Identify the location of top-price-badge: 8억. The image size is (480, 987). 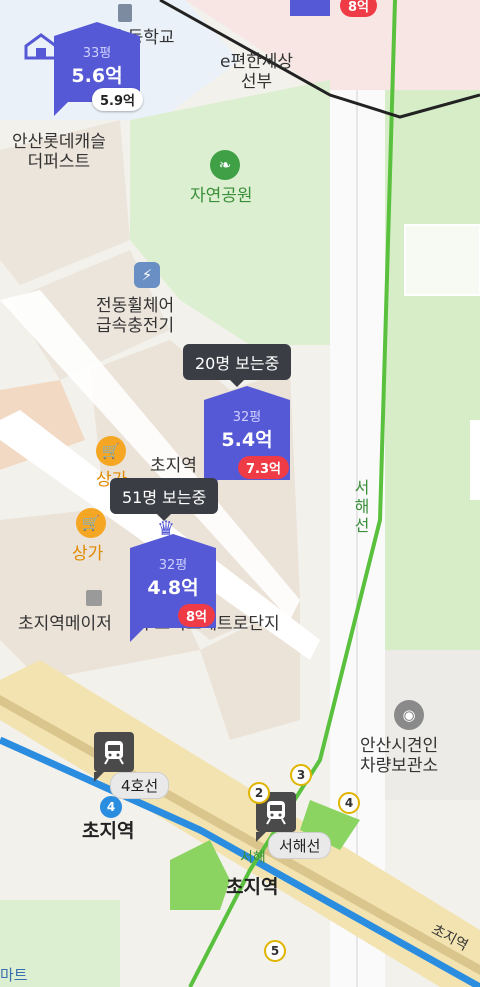
(359, 8).